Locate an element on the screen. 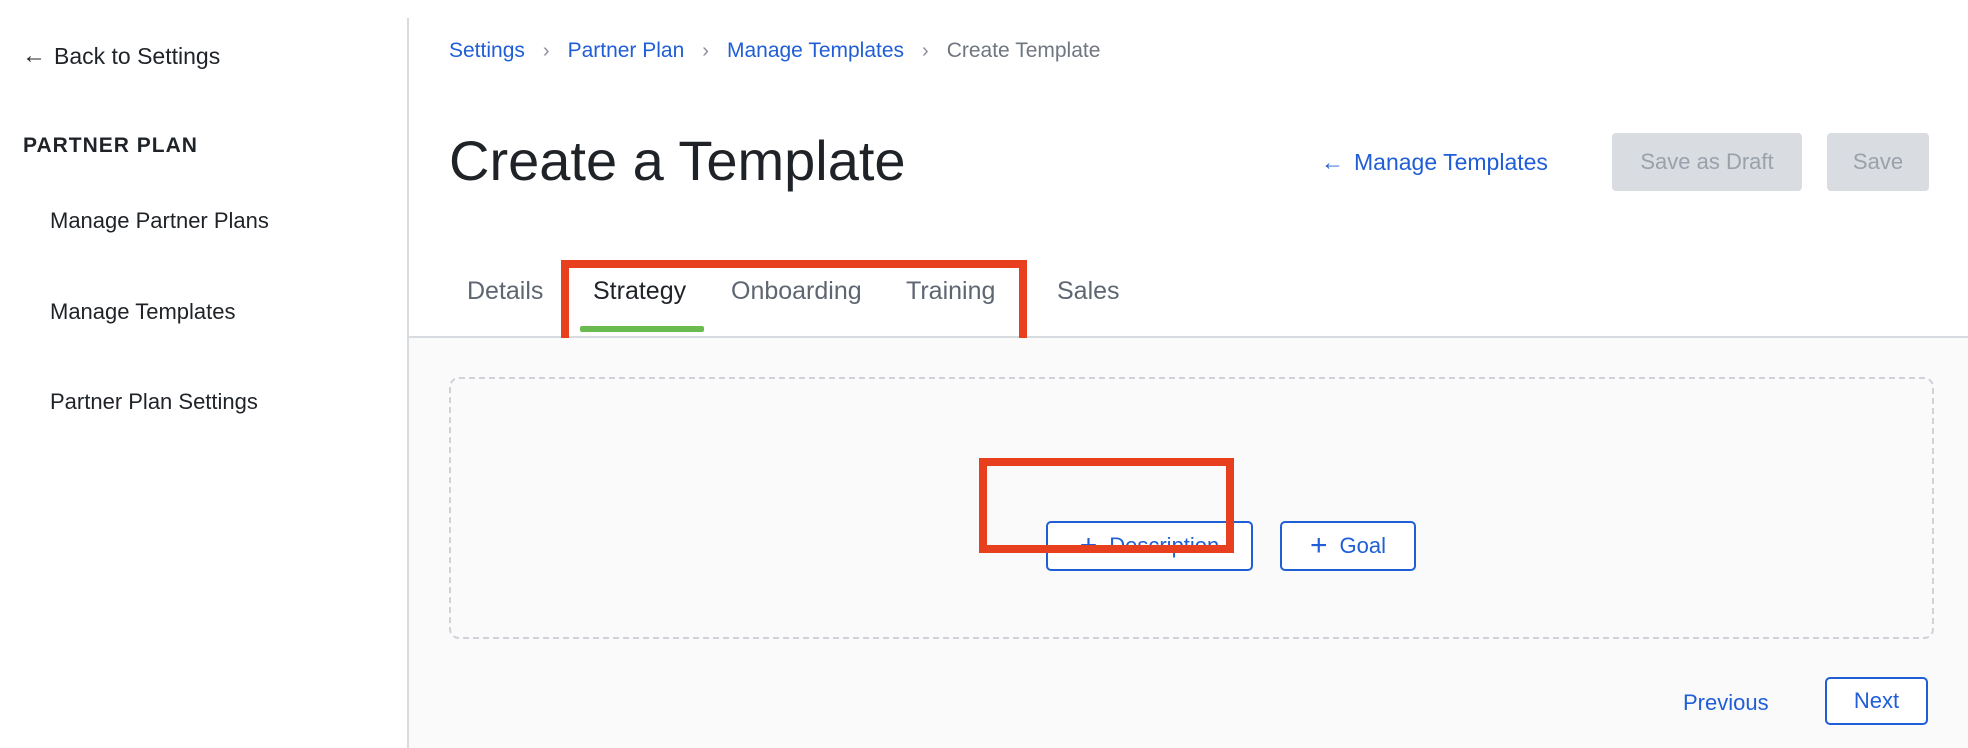  manage-templates-link: ← Manage Templates is located at coordinates (1434, 162).